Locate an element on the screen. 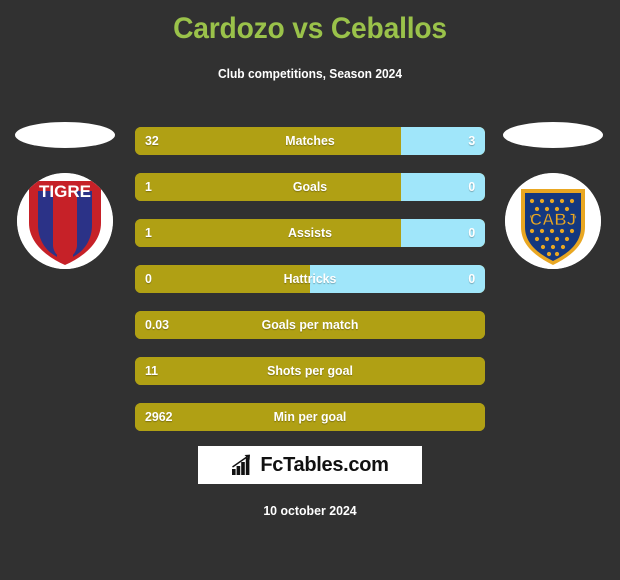 This screenshot has width=620, height=580. stat-label: Hattricks is located at coordinates (310, 278).